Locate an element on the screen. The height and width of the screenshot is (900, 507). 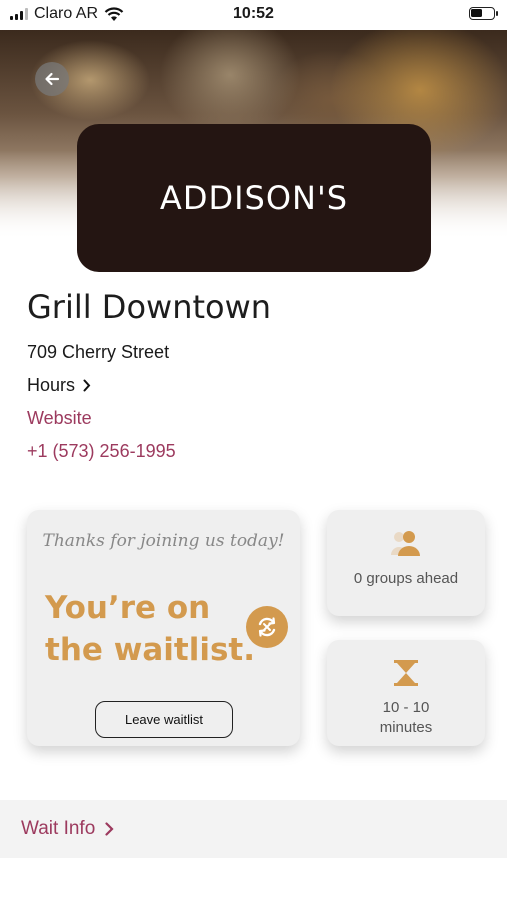
thanks-message: Thanks for joining us today! is located at coordinates (163, 541).